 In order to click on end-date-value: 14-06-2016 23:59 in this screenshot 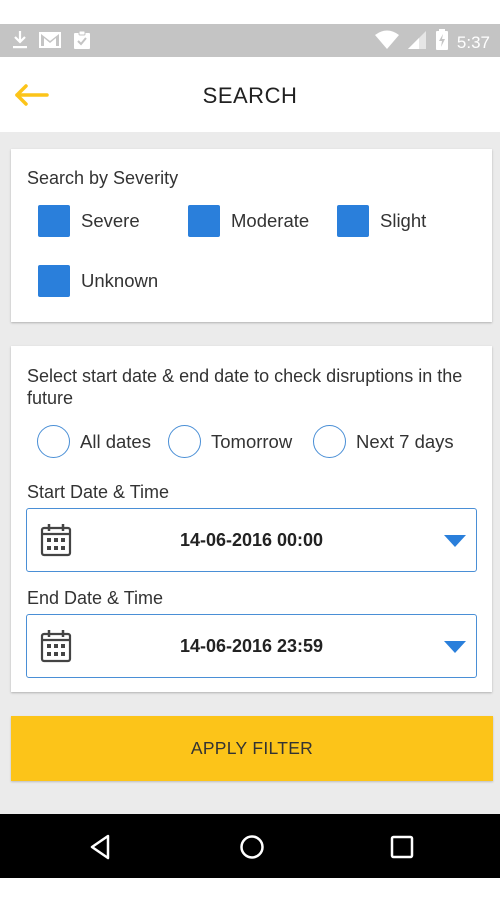, I will do `click(251, 646)`.